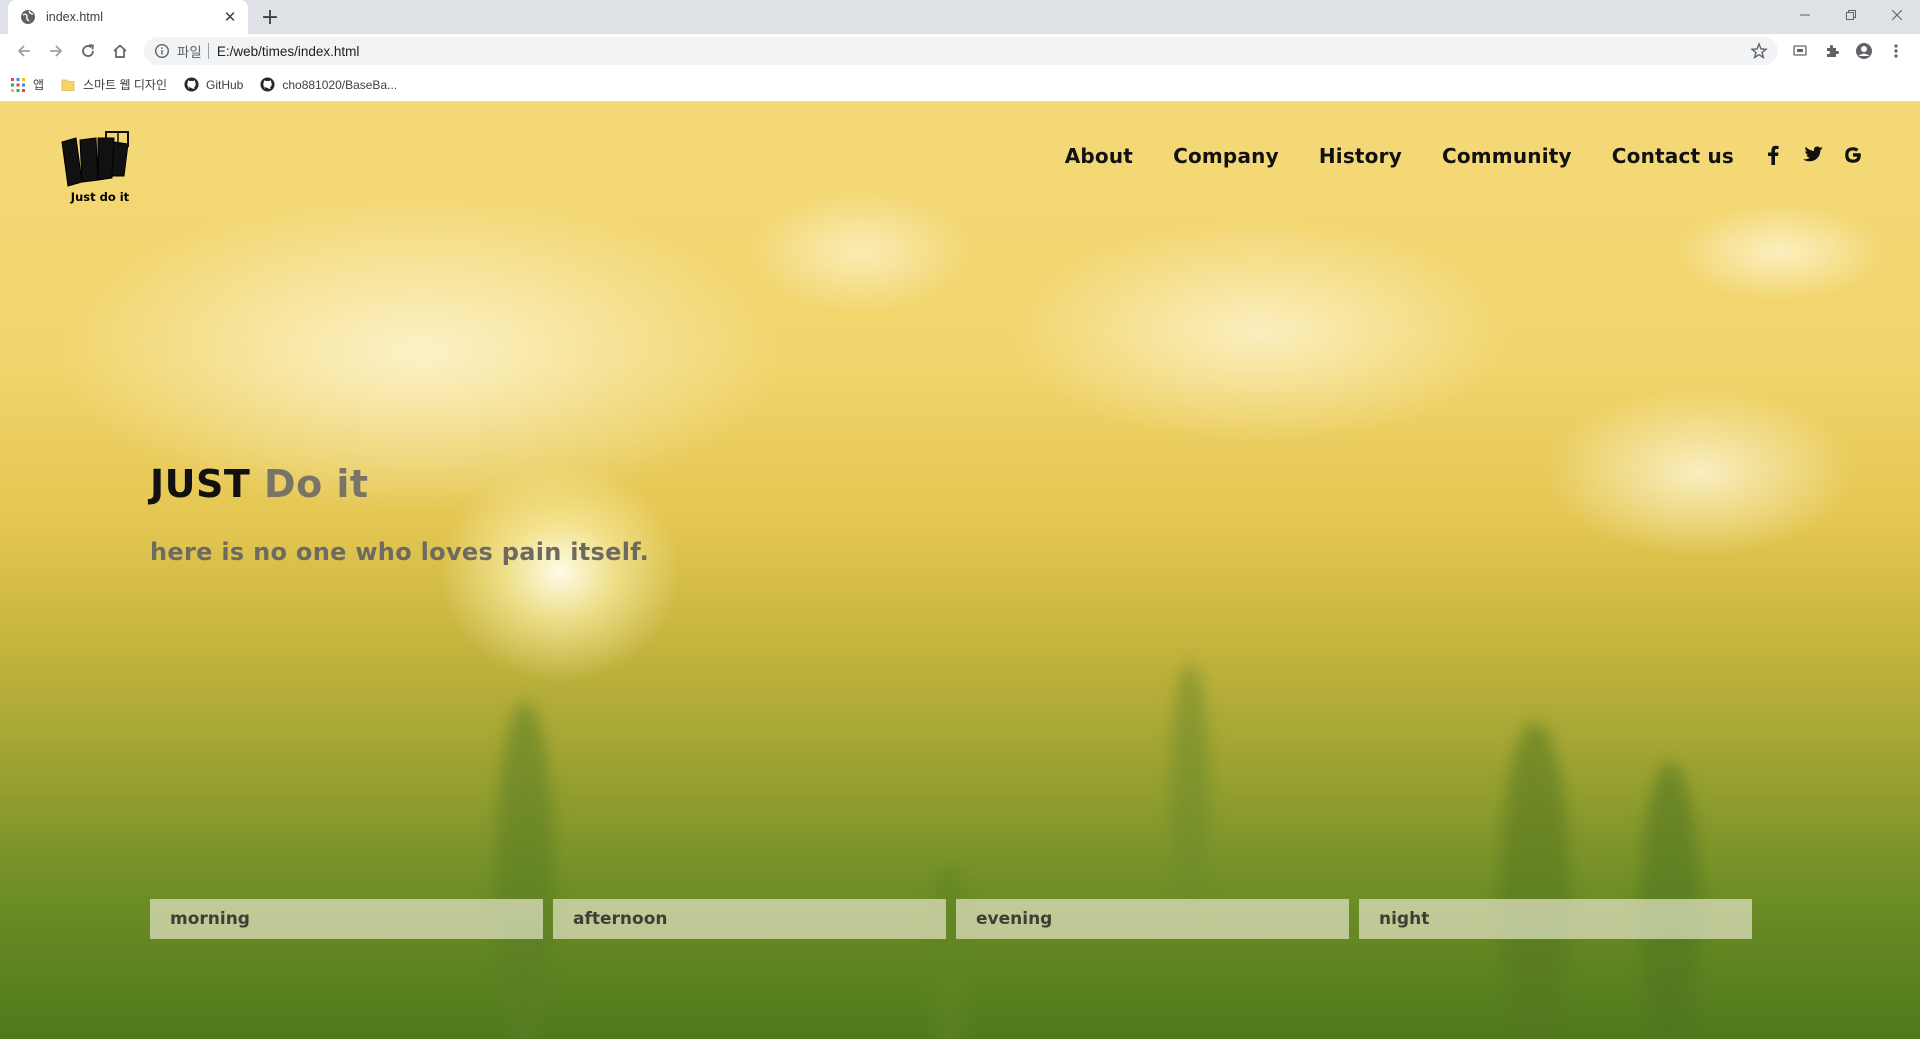  Describe the element at coordinates (346, 919) in the screenshot. I see `time-tab-morning: morning` at that location.